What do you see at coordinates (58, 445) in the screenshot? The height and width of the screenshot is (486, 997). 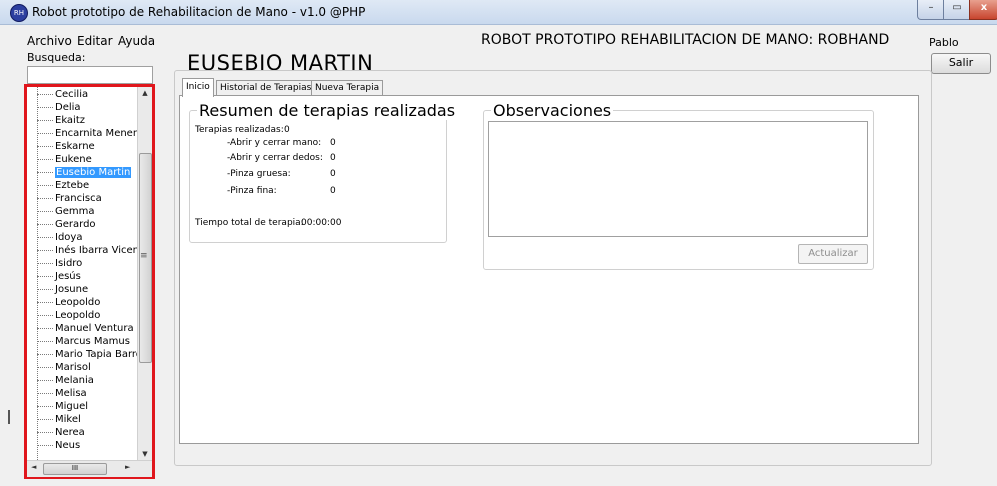 I see `patient-item: Neus` at bounding box center [58, 445].